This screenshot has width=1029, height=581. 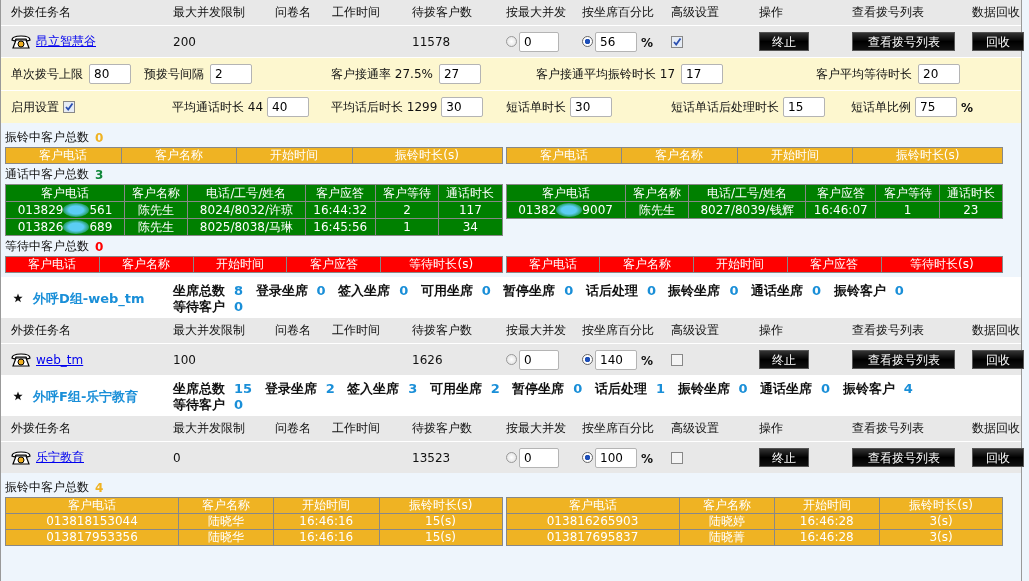 What do you see at coordinates (76, 227) in the screenshot?
I see `blur-mark` at bounding box center [76, 227].